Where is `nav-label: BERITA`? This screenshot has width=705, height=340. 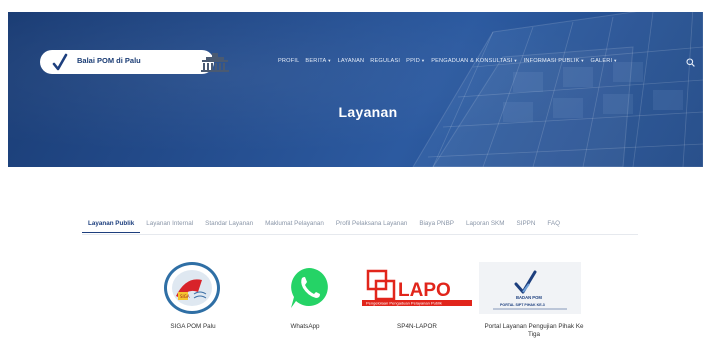 nav-label: BERITA is located at coordinates (316, 61).